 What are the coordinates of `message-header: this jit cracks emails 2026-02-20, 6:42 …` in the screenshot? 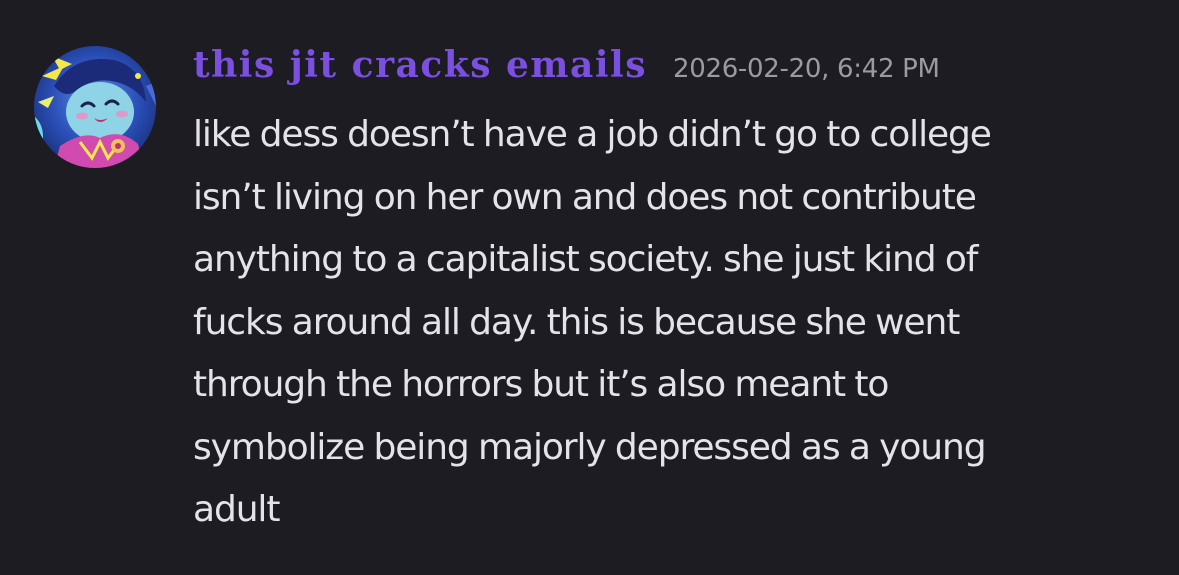 It's located at (566, 69).